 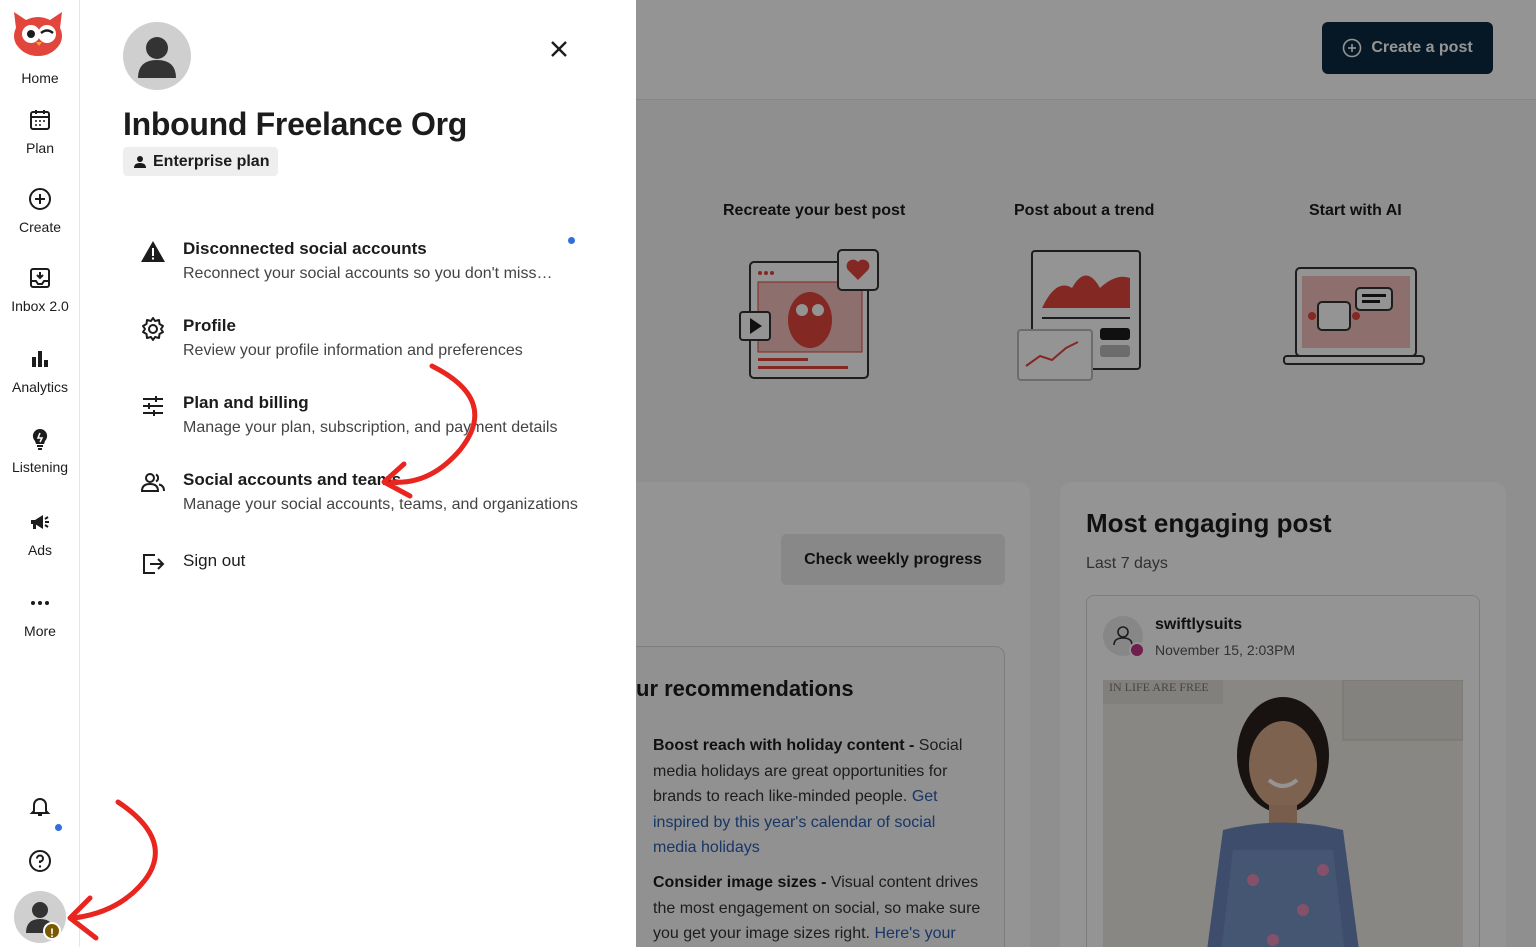 What do you see at coordinates (52, 931) in the screenshot?
I see `warning-badge-icon: !` at bounding box center [52, 931].